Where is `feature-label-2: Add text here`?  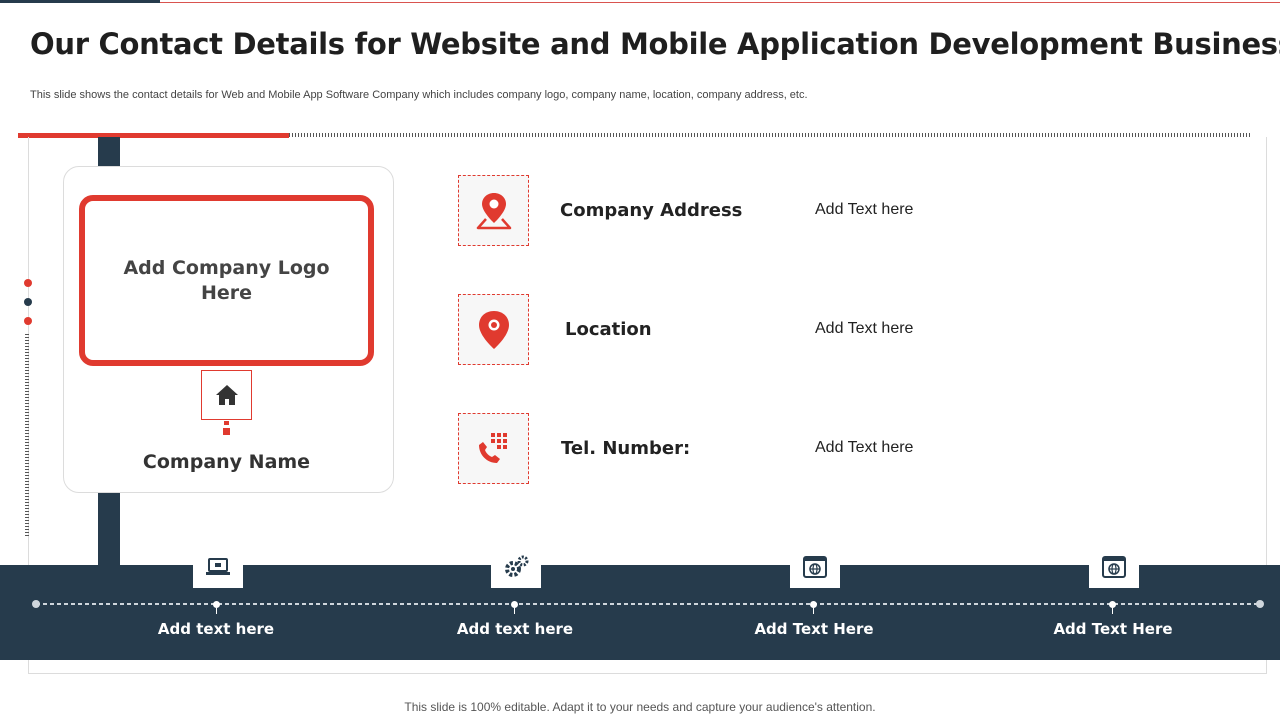 feature-label-2: Add text here is located at coordinates (515, 629).